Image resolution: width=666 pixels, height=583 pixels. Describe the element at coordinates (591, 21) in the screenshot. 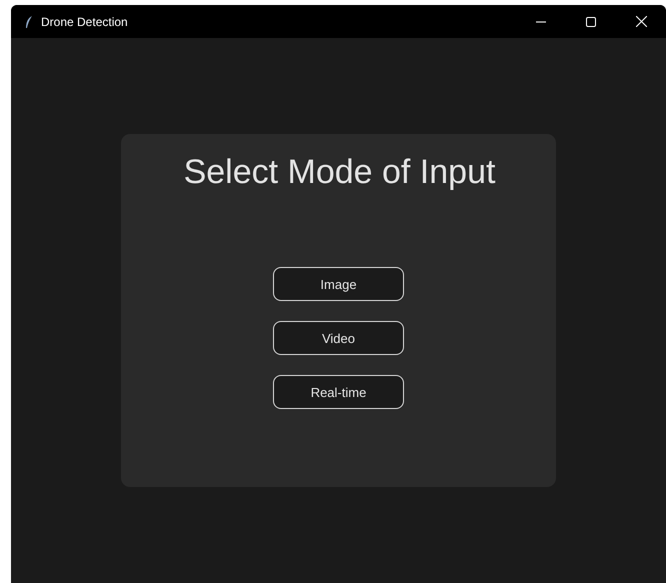

I see `maximize-icon` at that location.